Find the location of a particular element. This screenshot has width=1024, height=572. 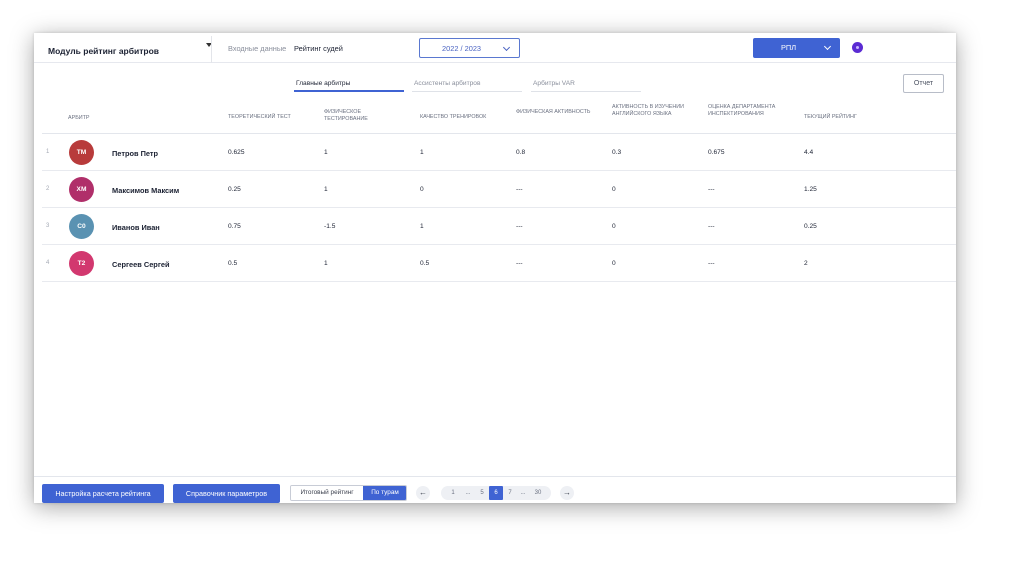

cell-theory-test: 0.75 is located at coordinates (234, 226).